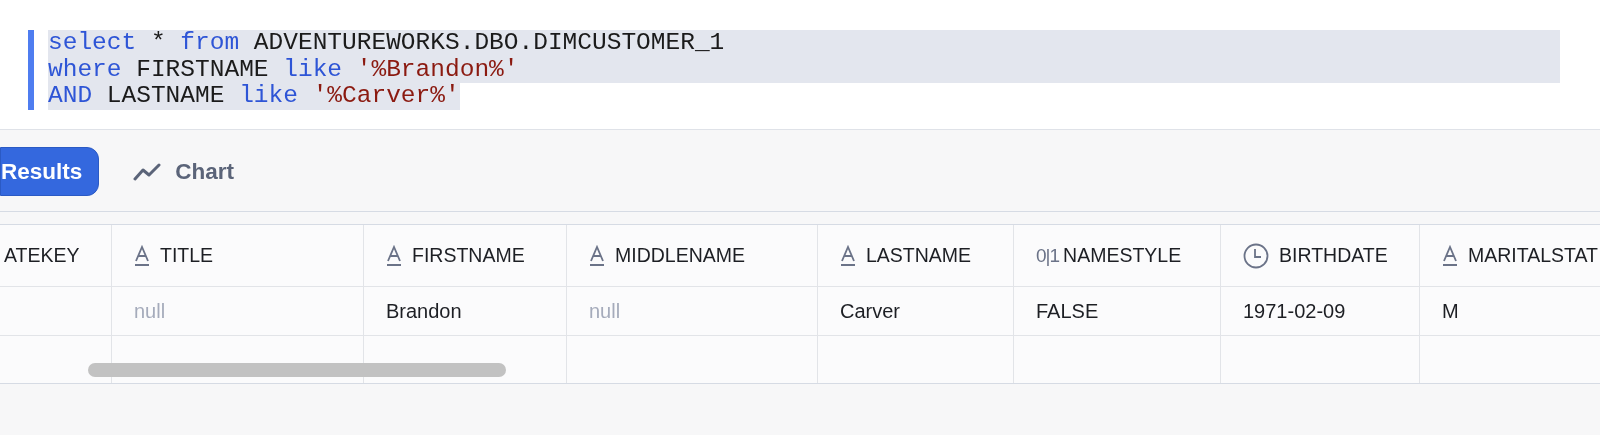 This screenshot has height=435, width=1600. Describe the element at coordinates (424, 311) in the screenshot. I see `table-cell: Brandon` at that location.